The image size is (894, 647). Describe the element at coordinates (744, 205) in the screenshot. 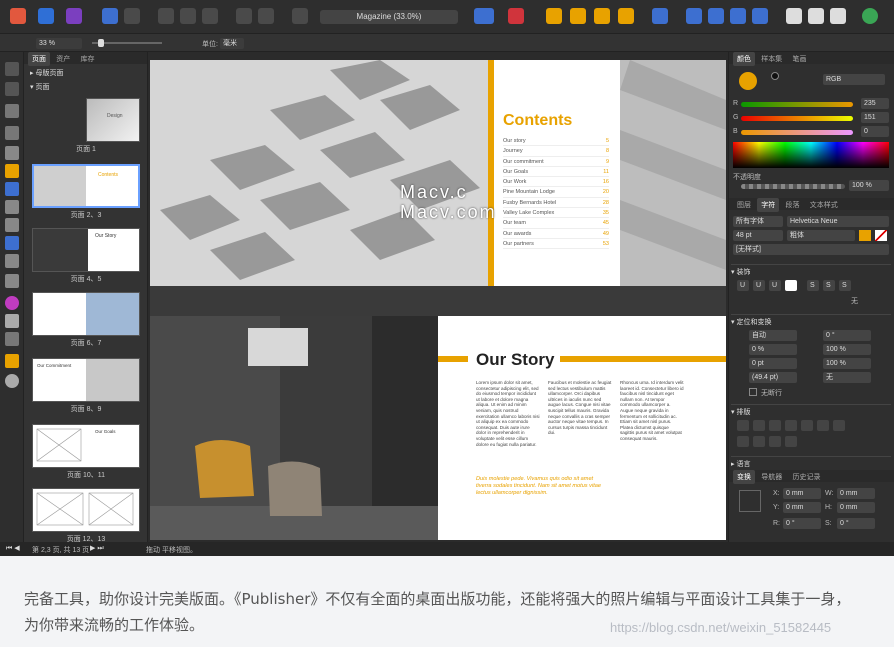

I see `tab-layers: 图层` at that location.